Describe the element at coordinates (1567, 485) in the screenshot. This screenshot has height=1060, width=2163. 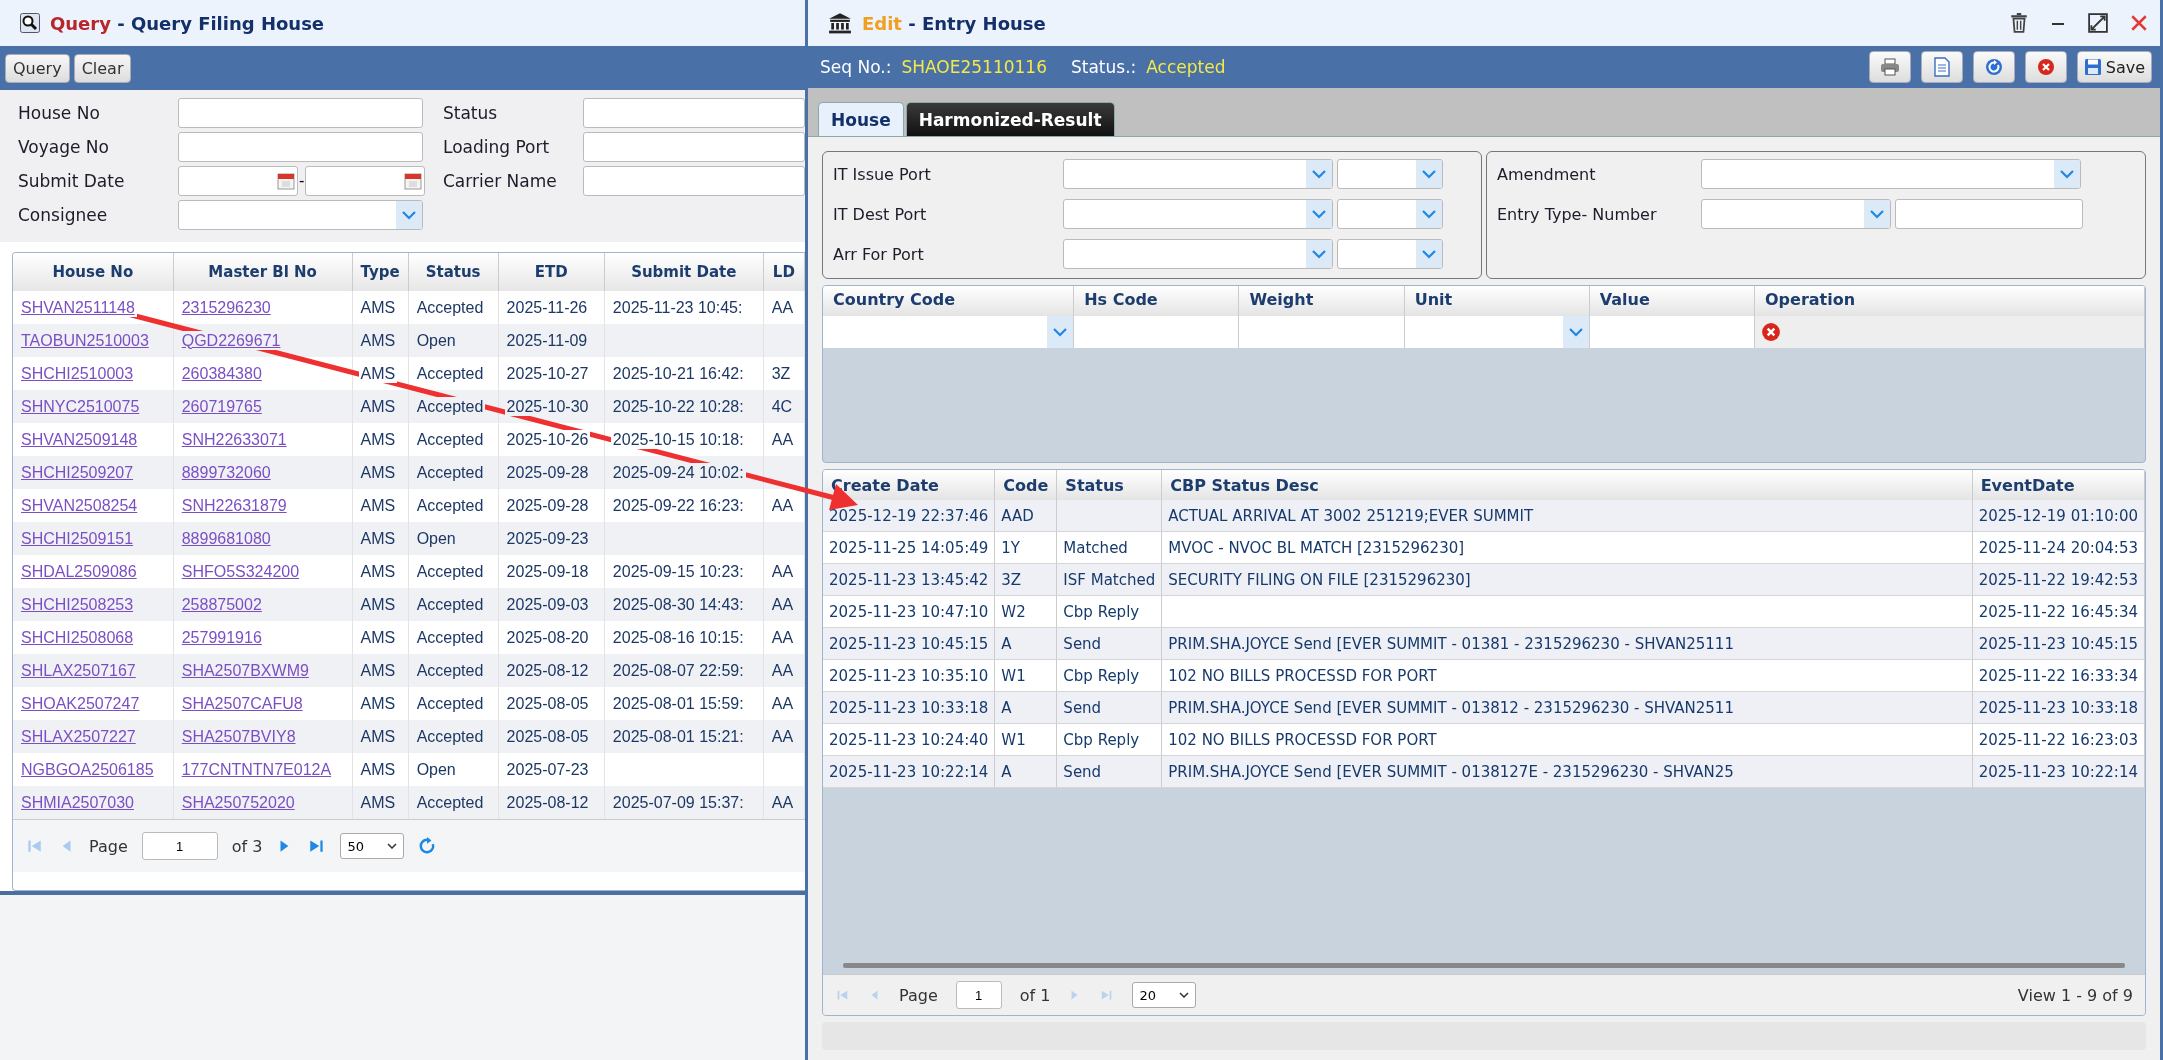
I see `column-header: CBP Status Desc` at that location.